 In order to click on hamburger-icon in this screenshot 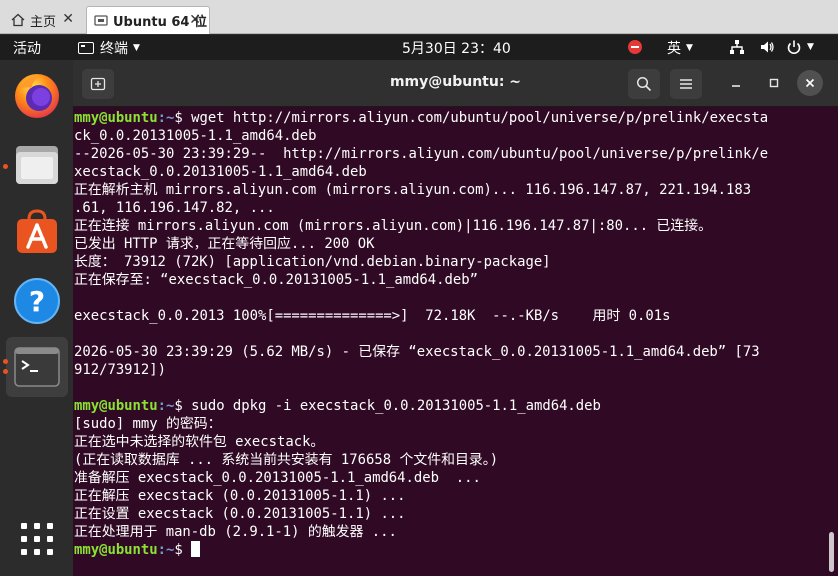, I will do `click(686, 84)`.